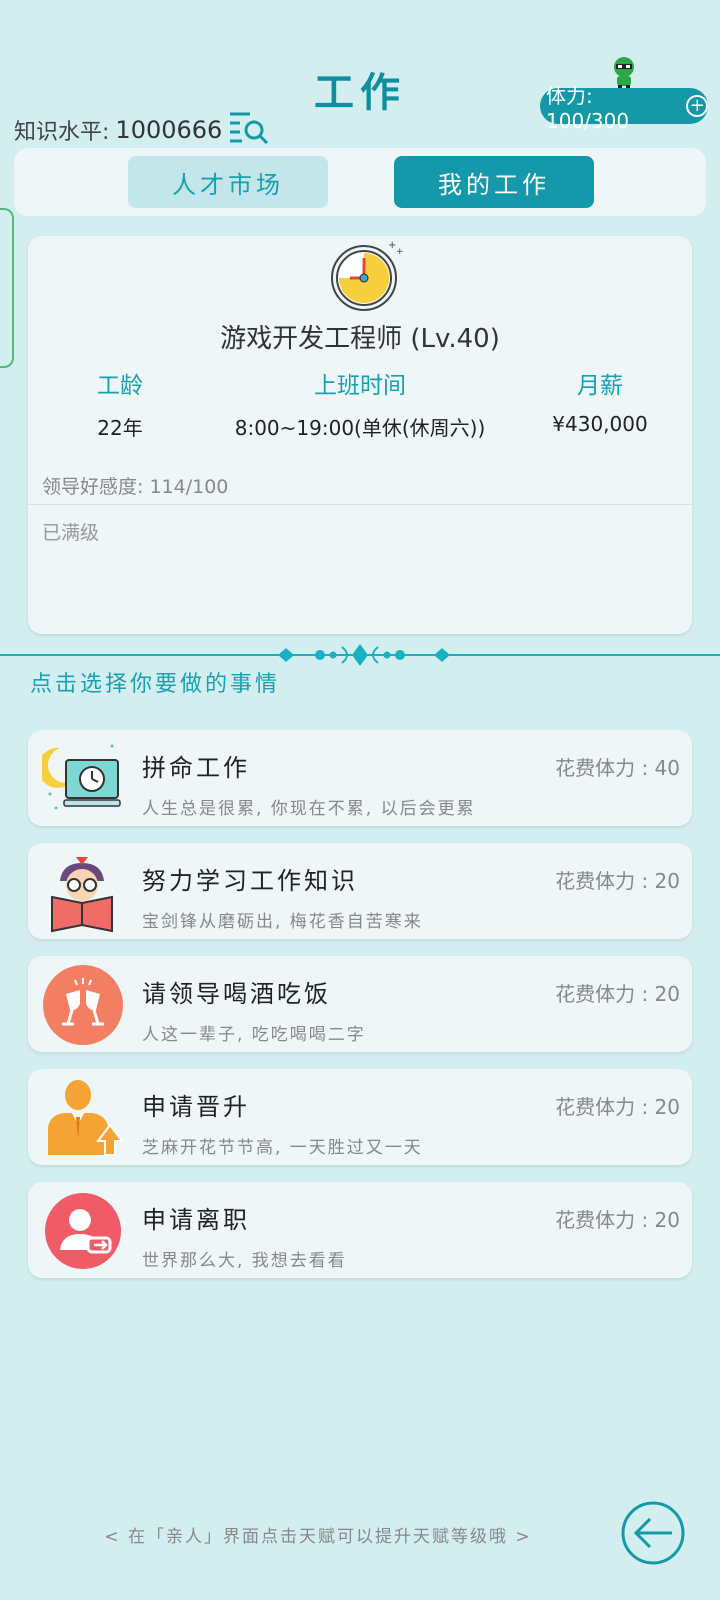 This screenshot has width=720, height=1600. What do you see at coordinates (249, 130) in the screenshot?
I see `search-list-icon` at bounding box center [249, 130].